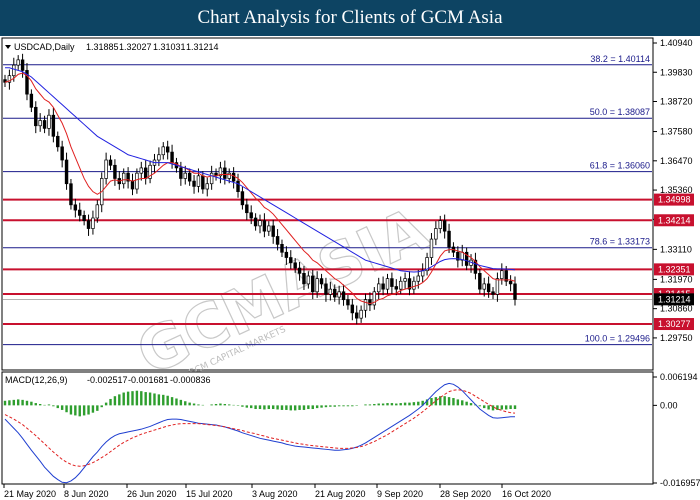 This screenshot has height=500, width=700. What do you see at coordinates (190, 380) in the screenshot?
I see `macd-value-3: -0.000836` at bounding box center [190, 380].